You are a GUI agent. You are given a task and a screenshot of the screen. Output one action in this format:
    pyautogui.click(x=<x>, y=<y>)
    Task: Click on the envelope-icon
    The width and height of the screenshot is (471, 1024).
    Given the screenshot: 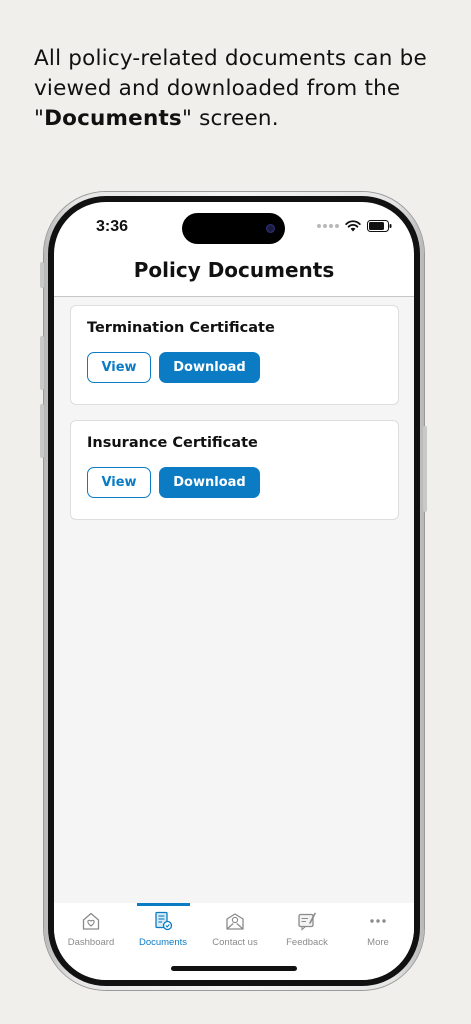 What is the action you would take?
    pyautogui.click(x=235, y=921)
    